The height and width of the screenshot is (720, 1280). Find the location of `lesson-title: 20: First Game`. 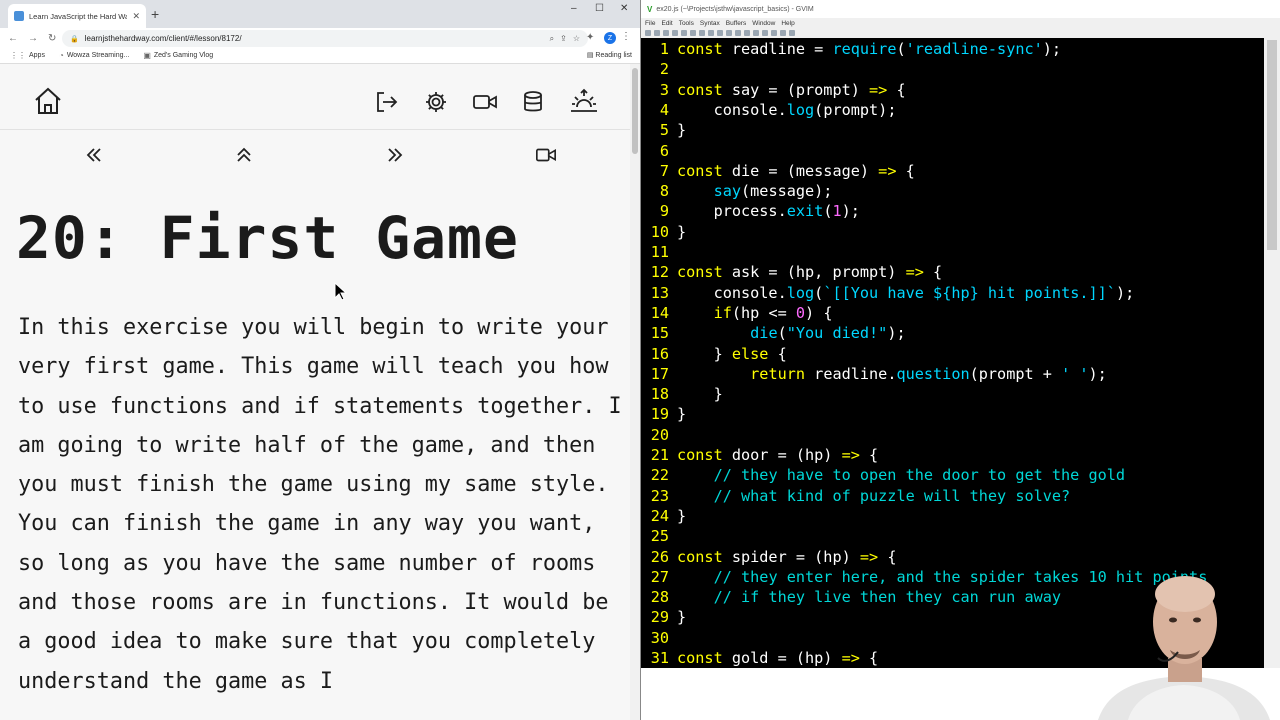

lesson-title: 20: First Game is located at coordinates (267, 238).